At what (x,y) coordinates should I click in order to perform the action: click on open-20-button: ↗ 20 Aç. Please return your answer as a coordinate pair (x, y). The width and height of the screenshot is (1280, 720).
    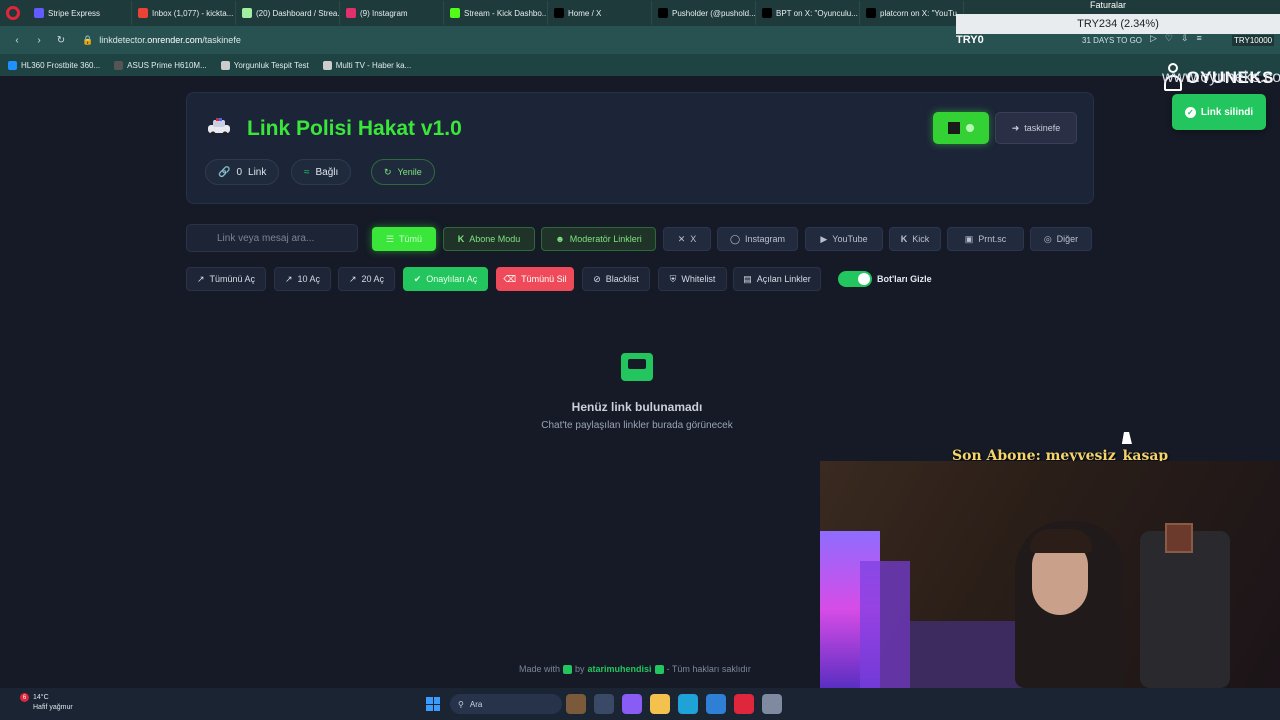
    Looking at the image, I should click on (366, 279).